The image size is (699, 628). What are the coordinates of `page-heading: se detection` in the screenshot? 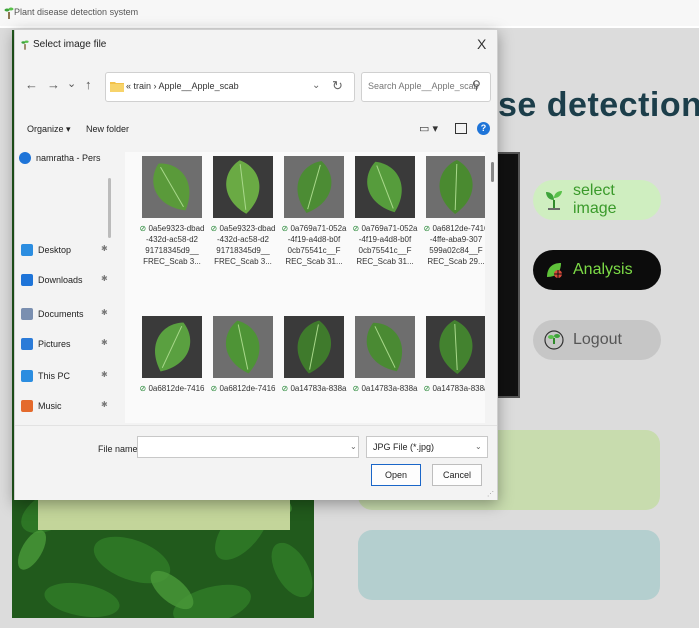 It's located at (598, 105).